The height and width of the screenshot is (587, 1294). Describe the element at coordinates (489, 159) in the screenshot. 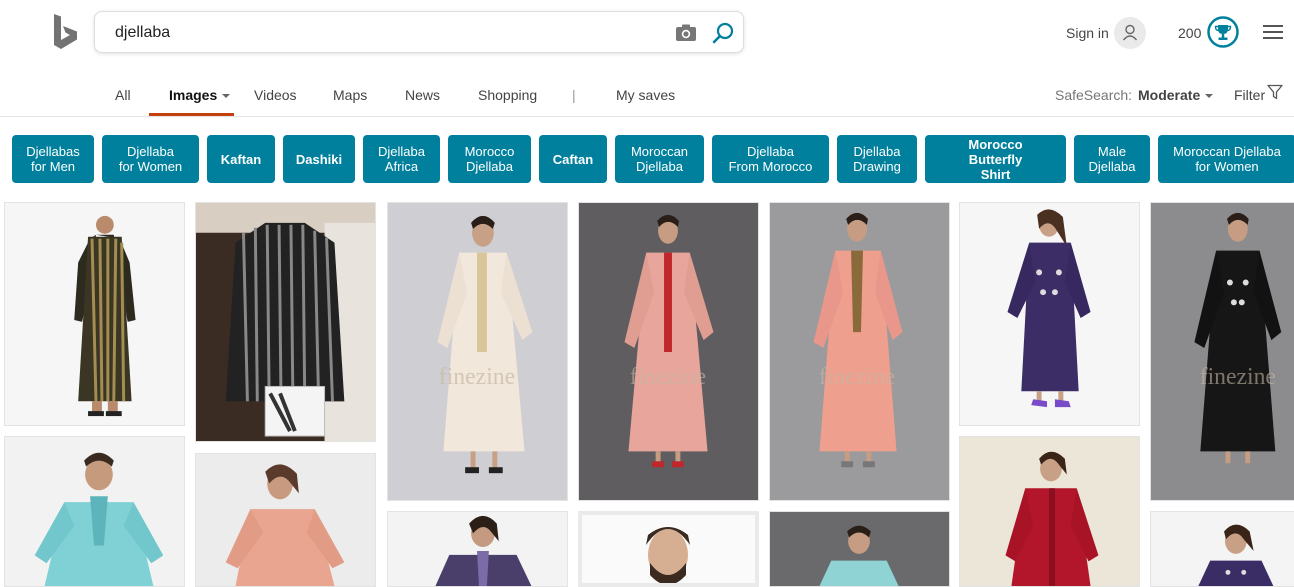

I see `related-chip: Morocco Djellaba` at that location.